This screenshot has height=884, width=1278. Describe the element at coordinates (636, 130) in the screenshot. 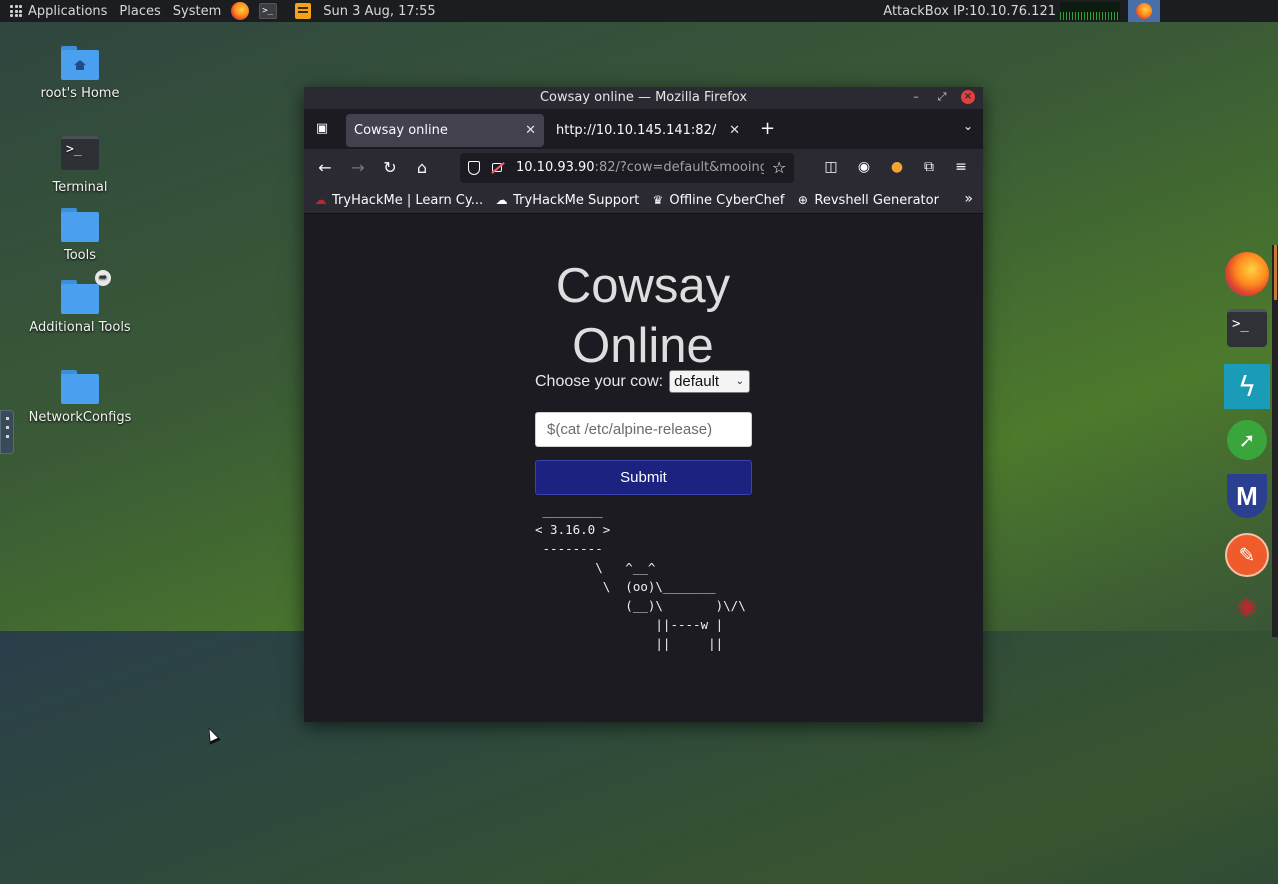

I see `tab-label: http://10.10.145.141:82/` at that location.